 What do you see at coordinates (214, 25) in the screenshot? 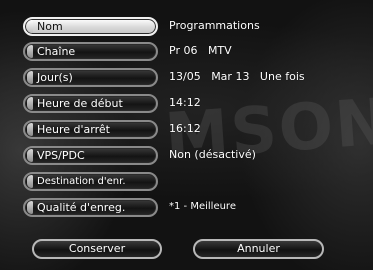
I see `name-value: Programmations` at bounding box center [214, 25].